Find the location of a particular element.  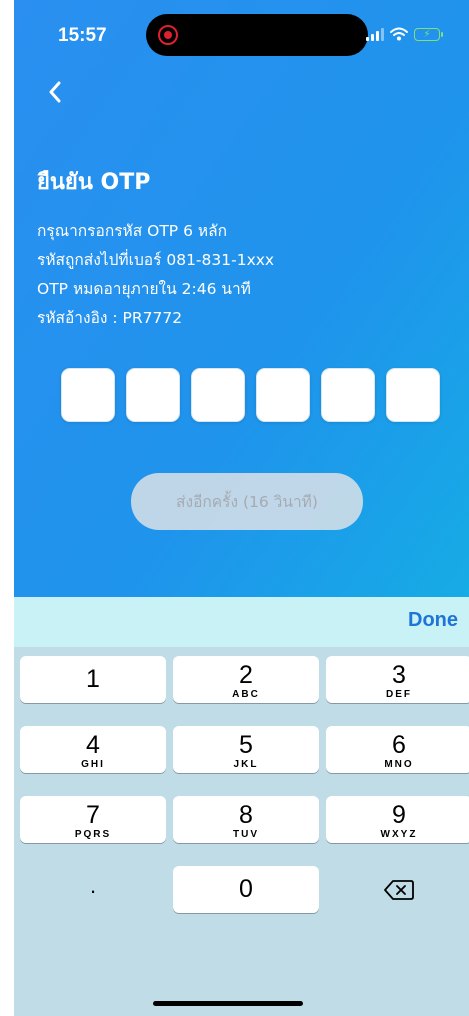

key-5: 5 JKL is located at coordinates (246, 749).